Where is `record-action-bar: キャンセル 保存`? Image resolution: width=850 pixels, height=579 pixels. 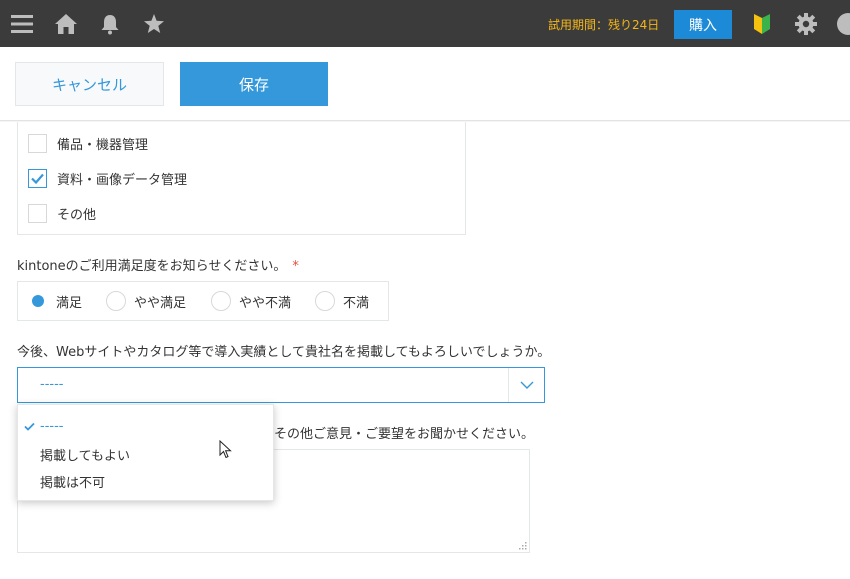 record-action-bar: キャンセル 保存 is located at coordinates (425, 84).